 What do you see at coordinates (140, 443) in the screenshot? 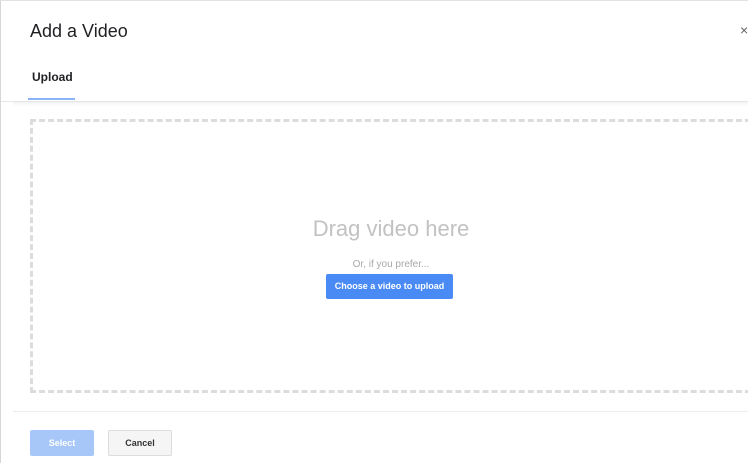
I see `cancel-button: Cancel` at bounding box center [140, 443].